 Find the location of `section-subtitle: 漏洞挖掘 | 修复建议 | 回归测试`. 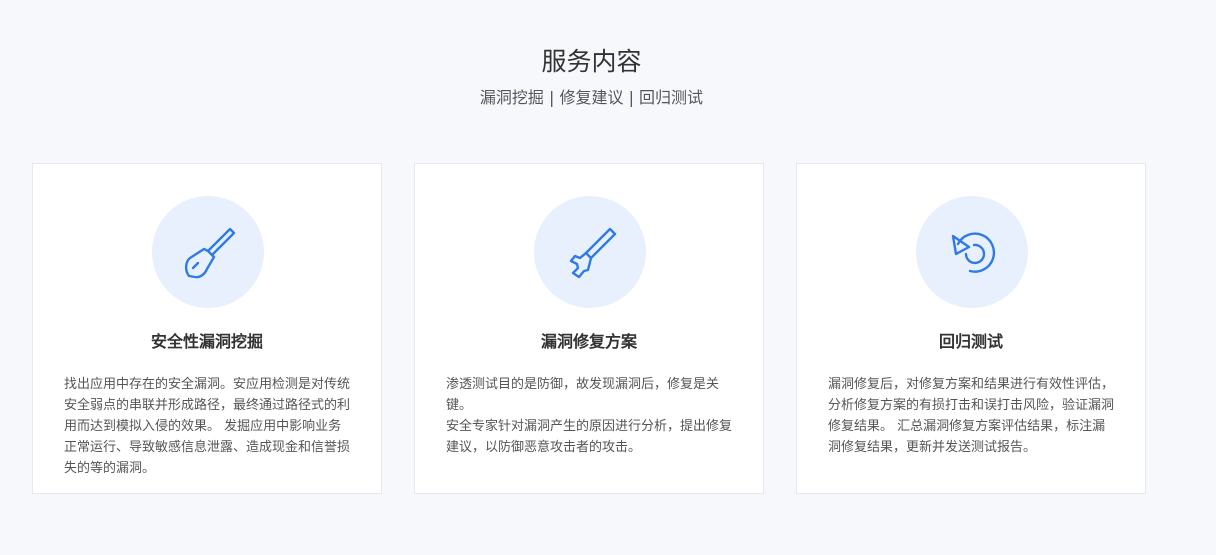

section-subtitle: 漏洞挖掘 | 修复建议 | 回归测试 is located at coordinates (591, 97).